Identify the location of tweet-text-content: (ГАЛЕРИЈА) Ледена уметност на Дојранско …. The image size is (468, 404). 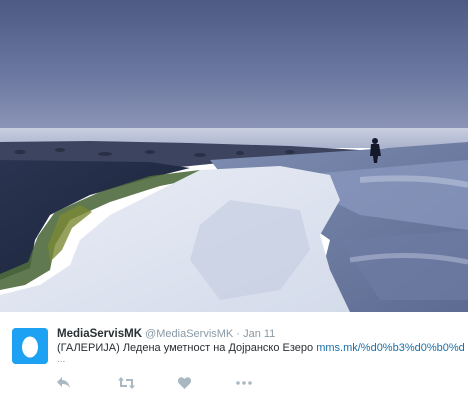
(187, 348).